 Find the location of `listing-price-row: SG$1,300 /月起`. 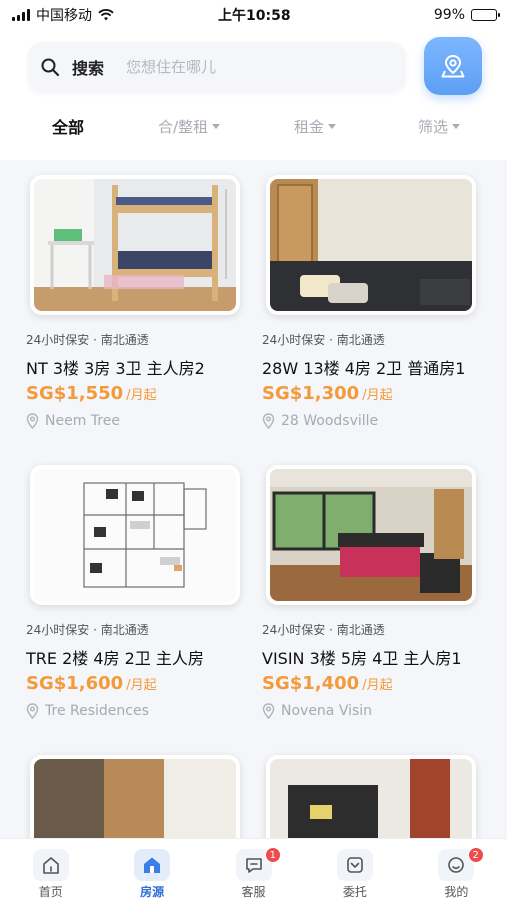

listing-price-row: SG$1,300 /月起 is located at coordinates (327, 393).